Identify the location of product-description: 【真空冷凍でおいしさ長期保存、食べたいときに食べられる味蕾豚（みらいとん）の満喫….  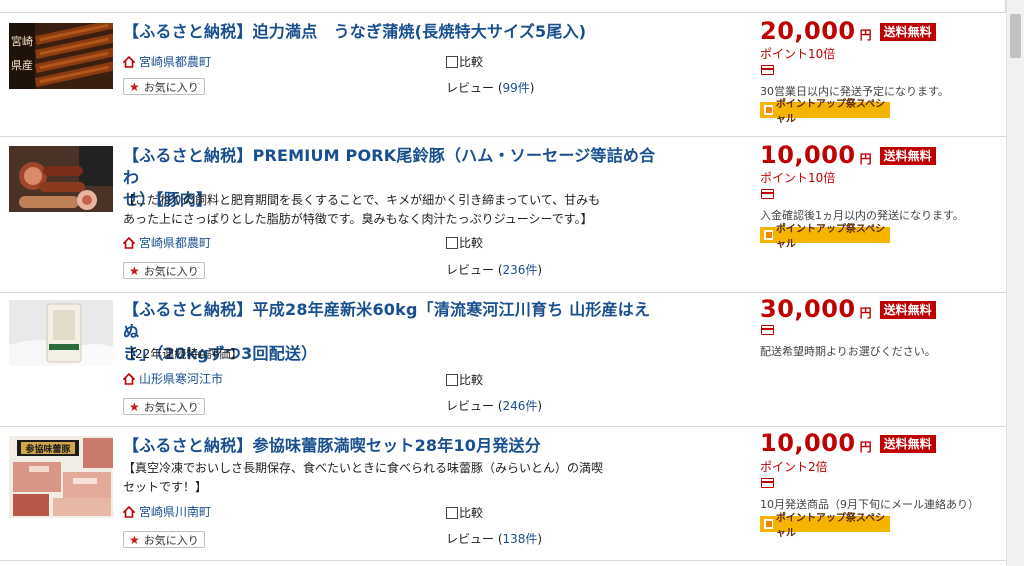
(388, 478).